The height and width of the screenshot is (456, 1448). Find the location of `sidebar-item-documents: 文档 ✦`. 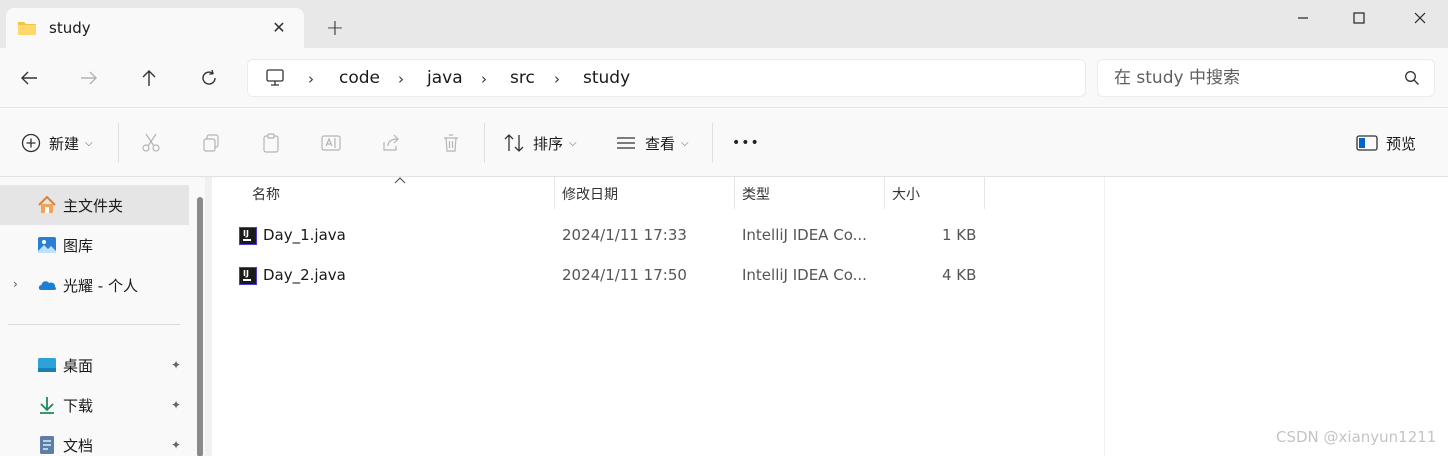

sidebar-item-documents: 文档 ✦ is located at coordinates (94, 440).